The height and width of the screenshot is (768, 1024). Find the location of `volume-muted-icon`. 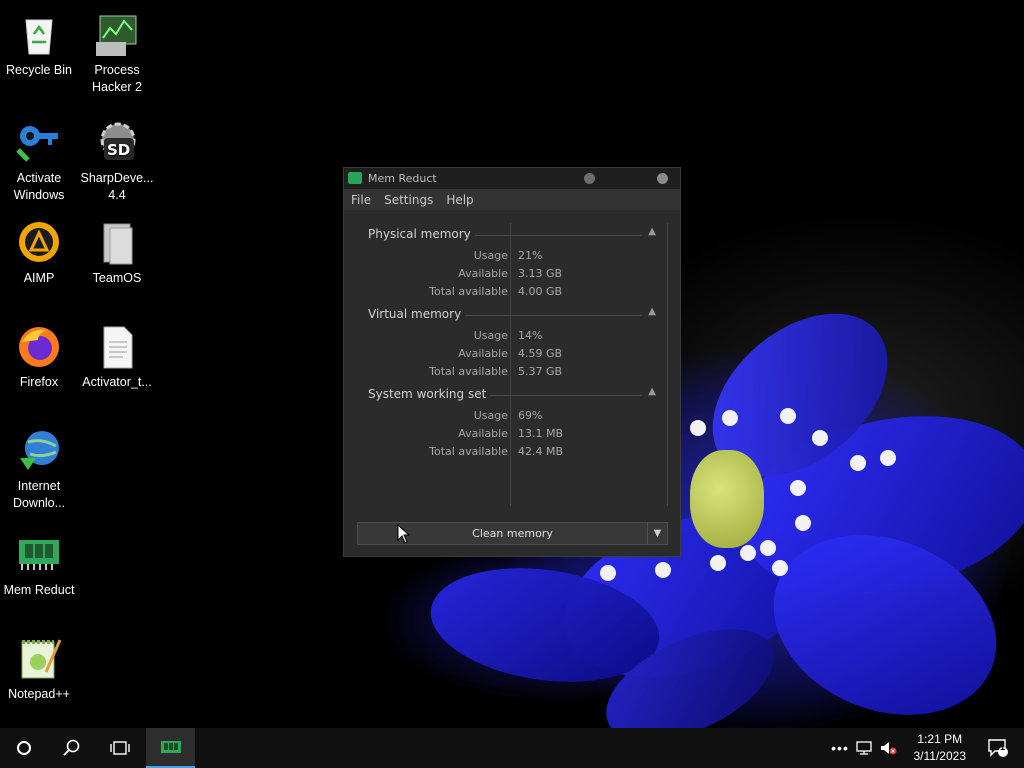

volume-muted-icon is located at coordinates (889, 748).